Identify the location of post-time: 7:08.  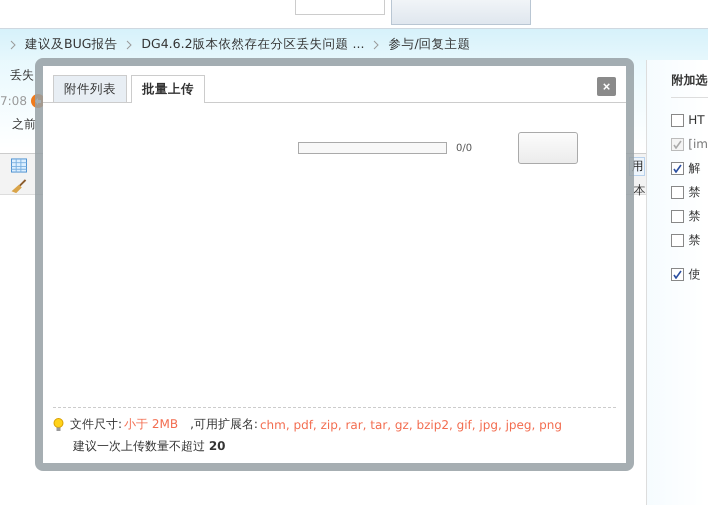
(13, 101).